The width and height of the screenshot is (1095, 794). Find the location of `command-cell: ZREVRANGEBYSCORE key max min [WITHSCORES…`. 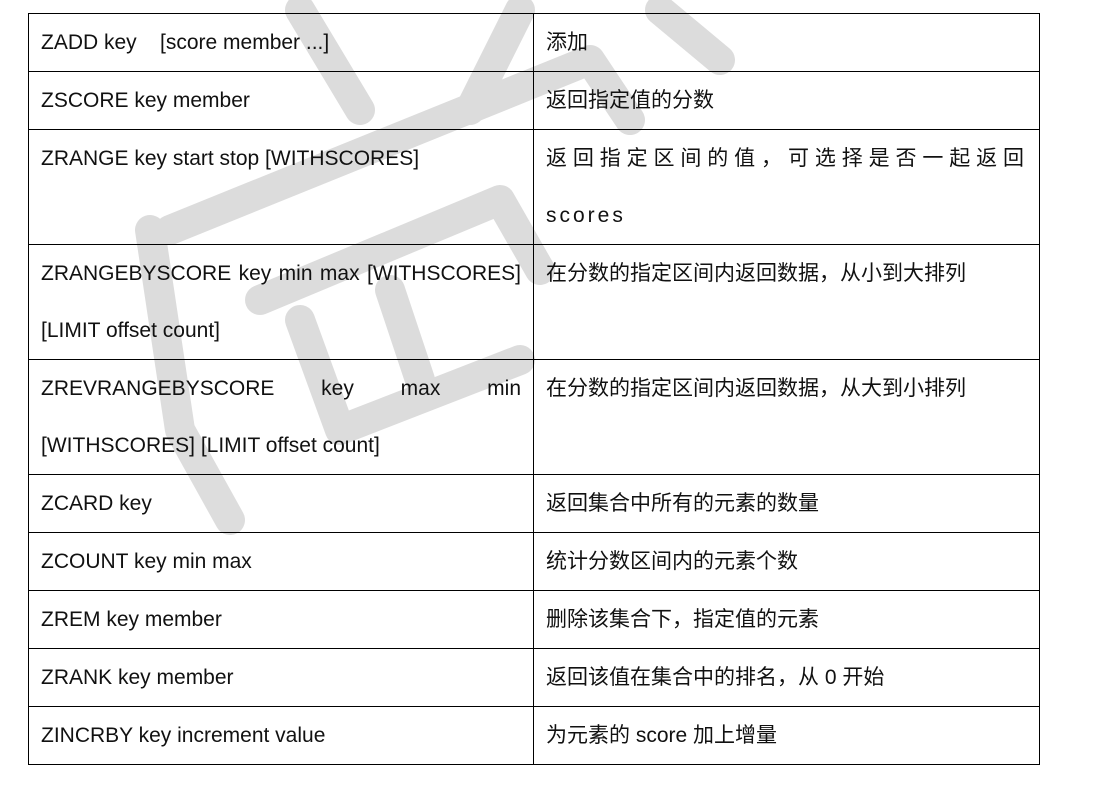

command-cell: ZREVRANGEBYSCORE key max min [WITHSCORES… is located at coordinates (281, 417).